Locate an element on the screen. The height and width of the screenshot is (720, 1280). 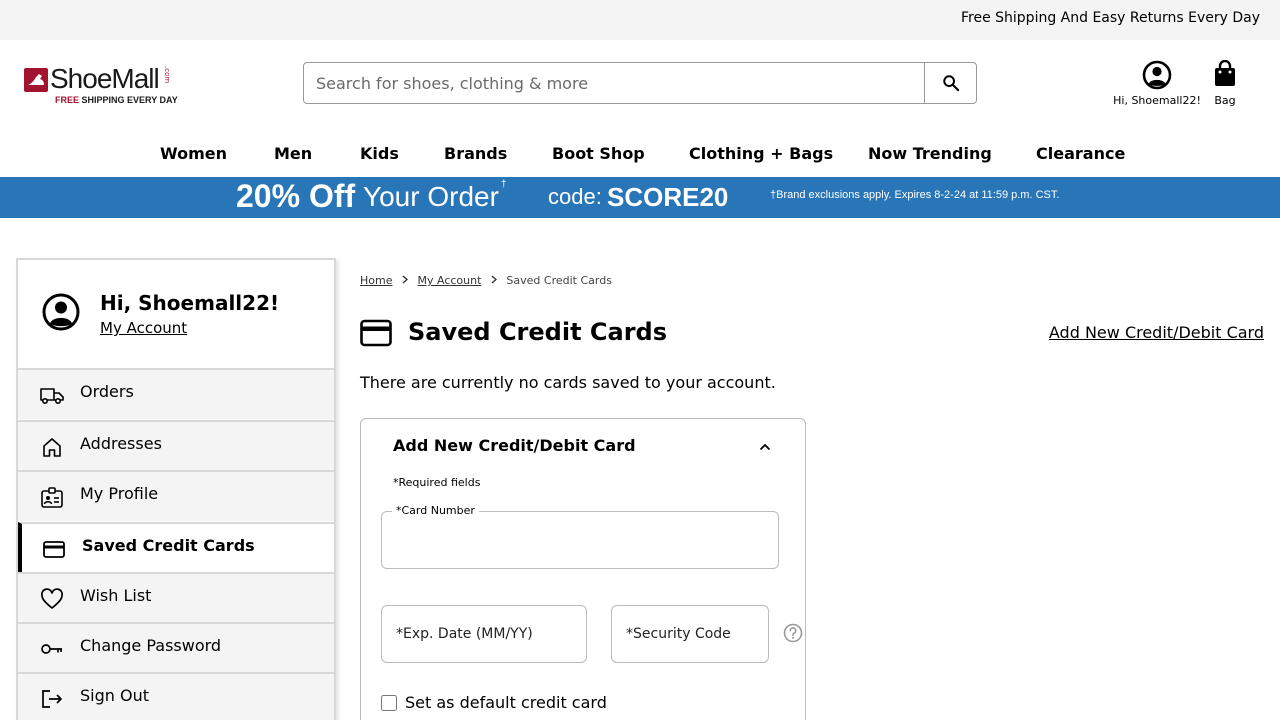
account-label: Hi, Shoemall22! is located at coordinates (1157, 100).